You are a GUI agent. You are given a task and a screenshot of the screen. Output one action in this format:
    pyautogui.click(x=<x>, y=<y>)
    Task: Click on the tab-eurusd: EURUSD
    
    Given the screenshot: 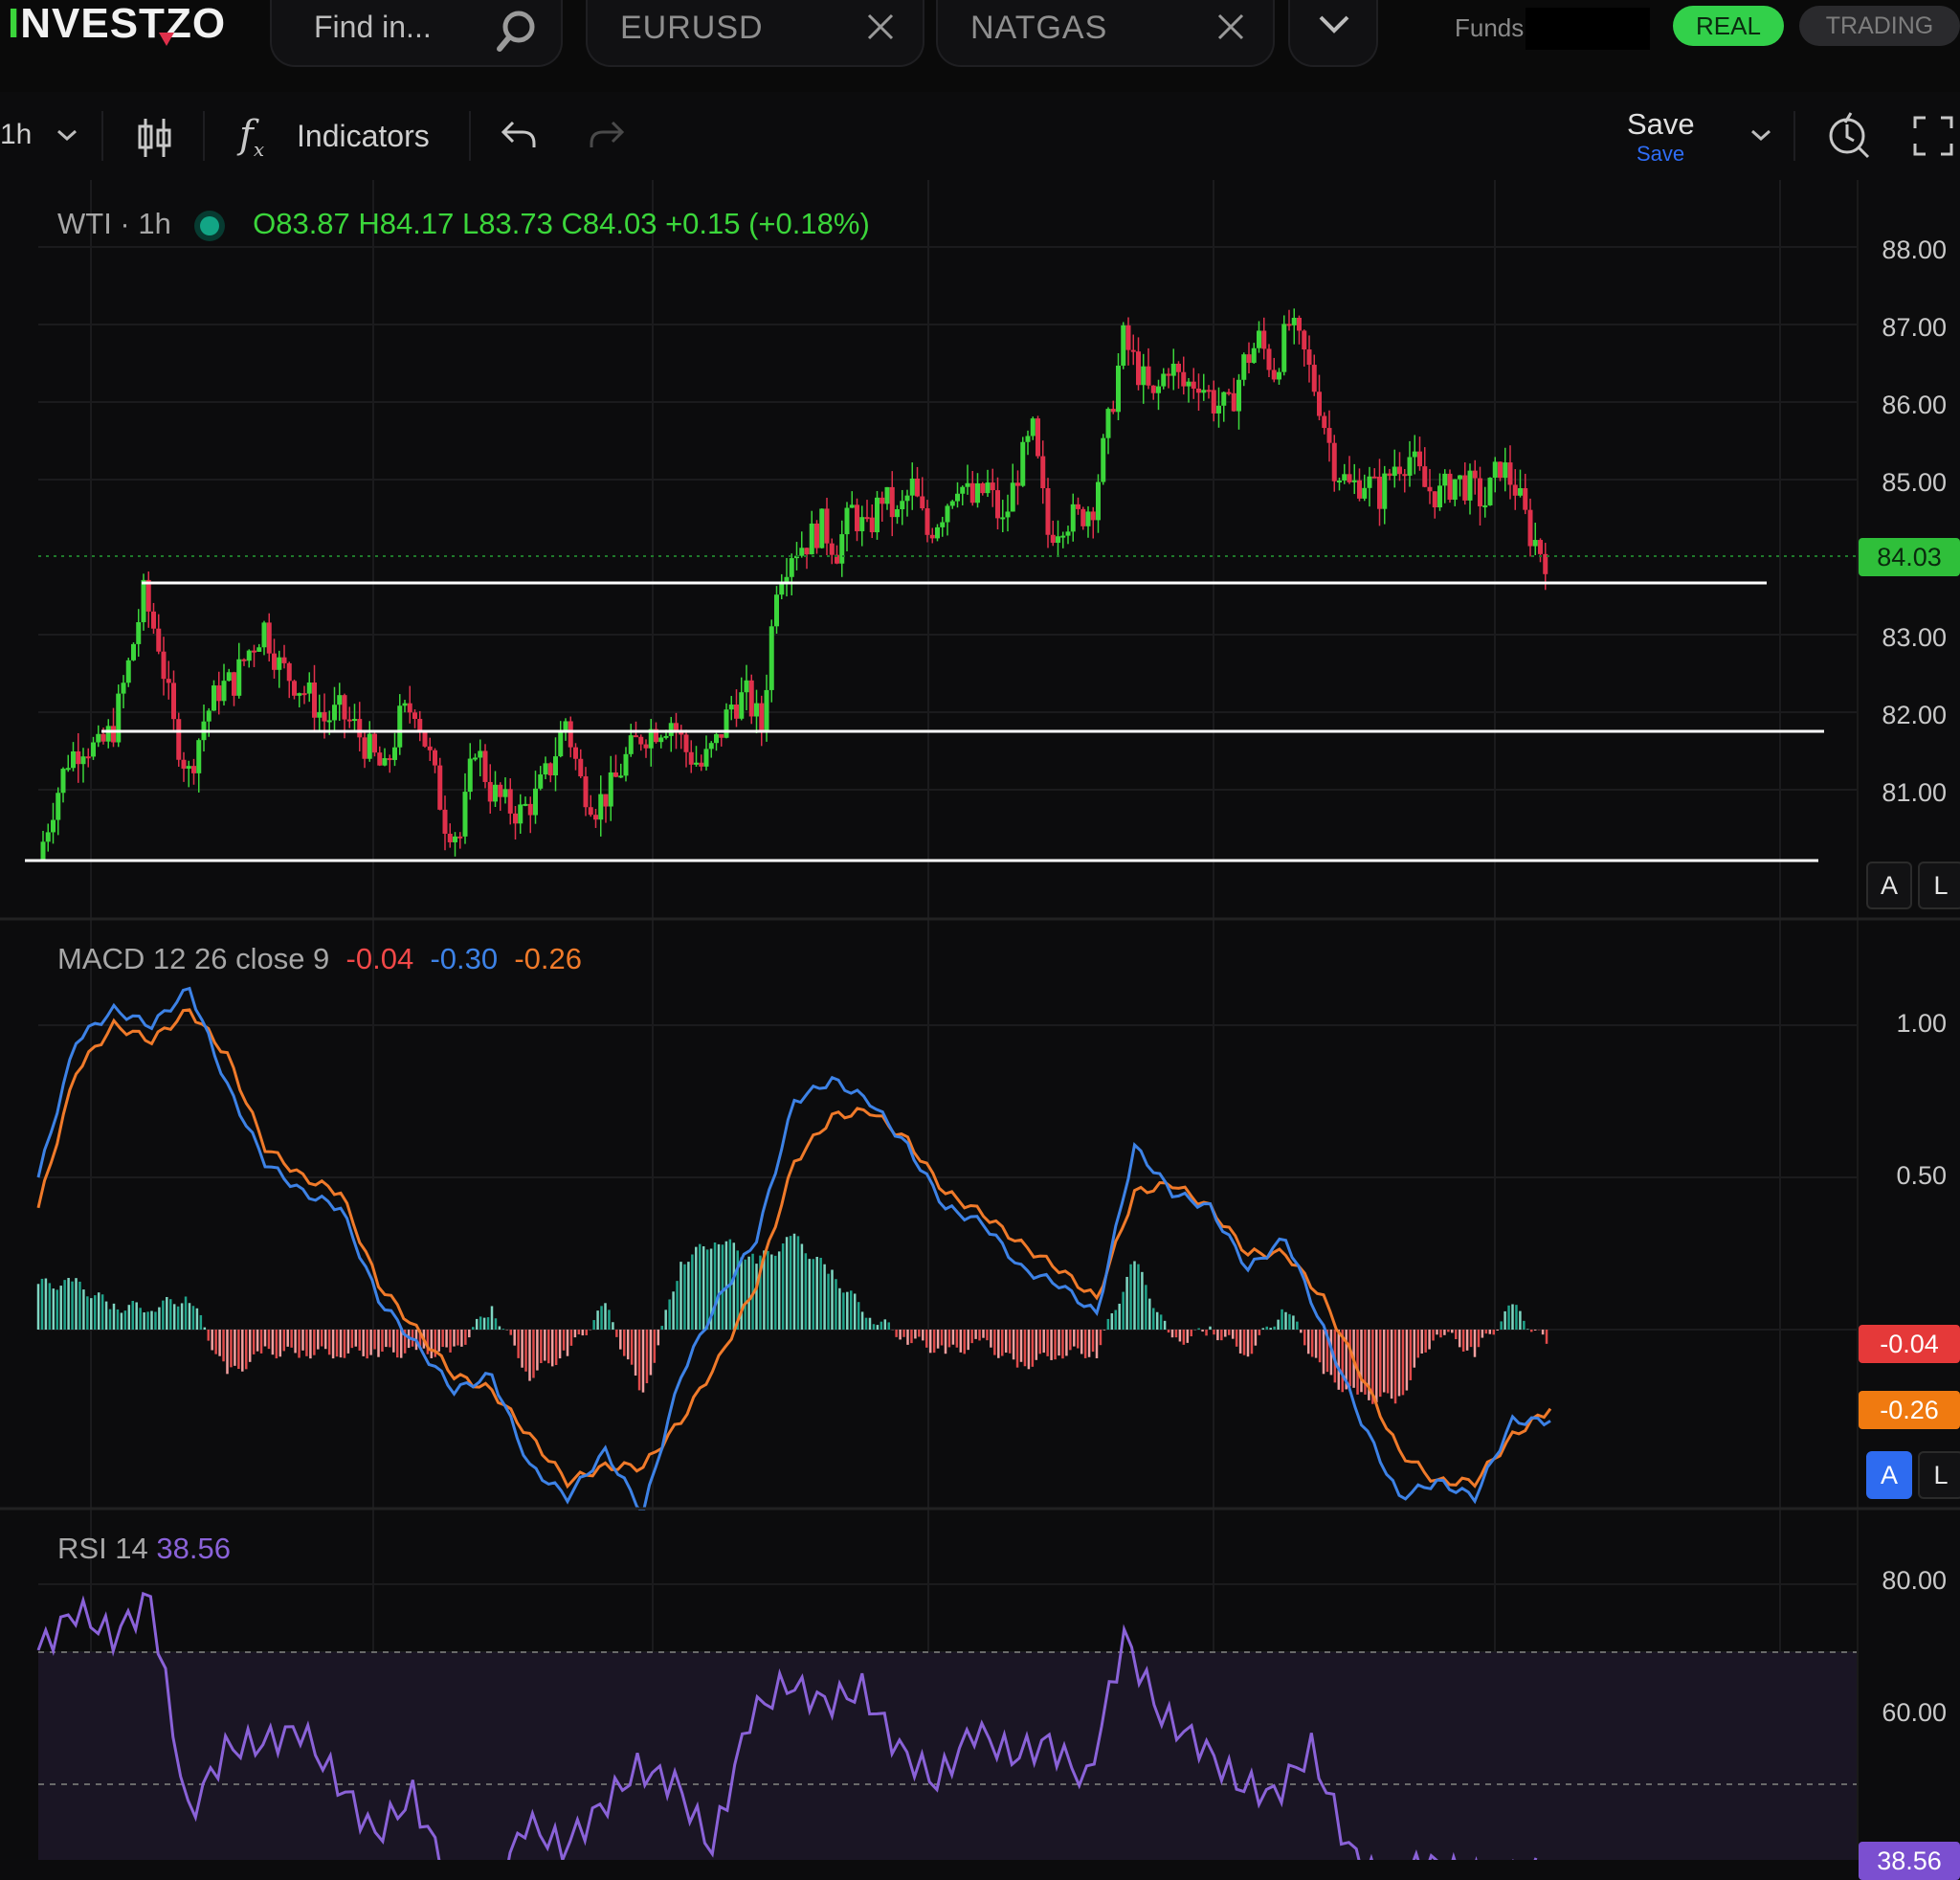 What is the action you would take?
    pyautogui.click(x=755, y=33)
    